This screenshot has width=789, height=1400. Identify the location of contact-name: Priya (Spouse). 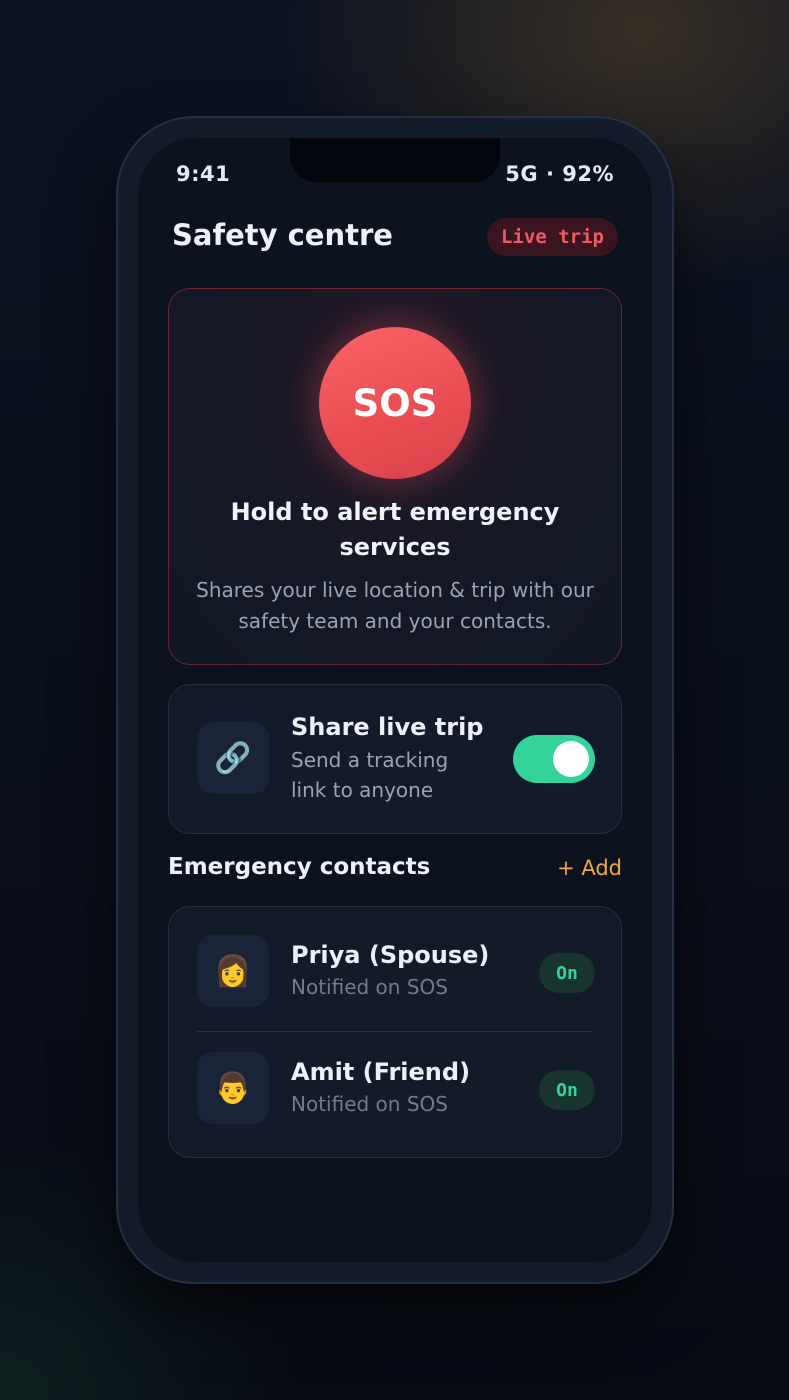
(390, 955).